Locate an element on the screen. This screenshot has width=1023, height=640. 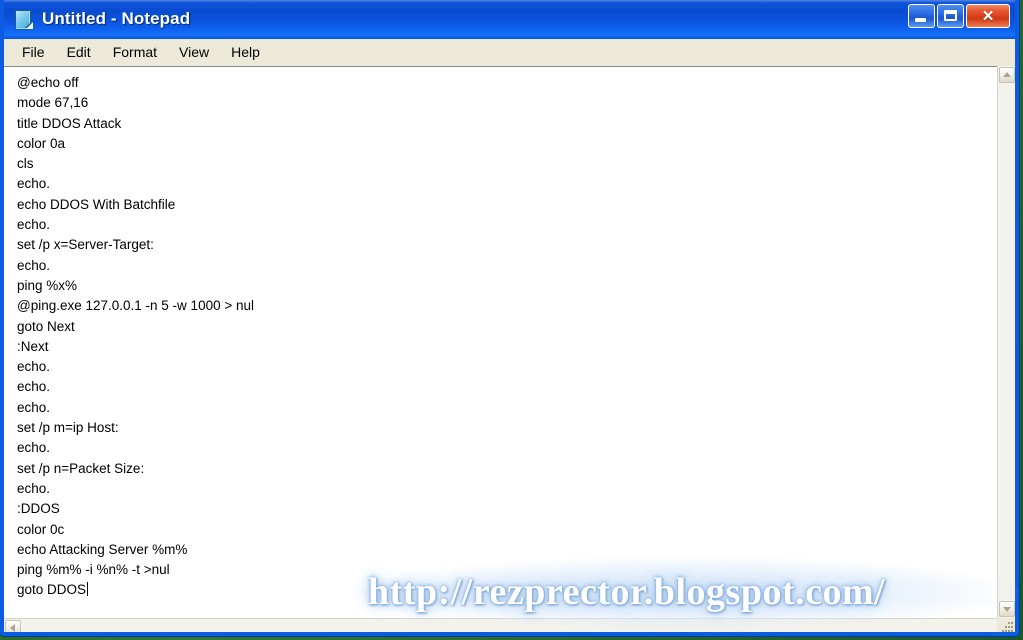
scroll-down-button is located at coordinates (1007, 609).